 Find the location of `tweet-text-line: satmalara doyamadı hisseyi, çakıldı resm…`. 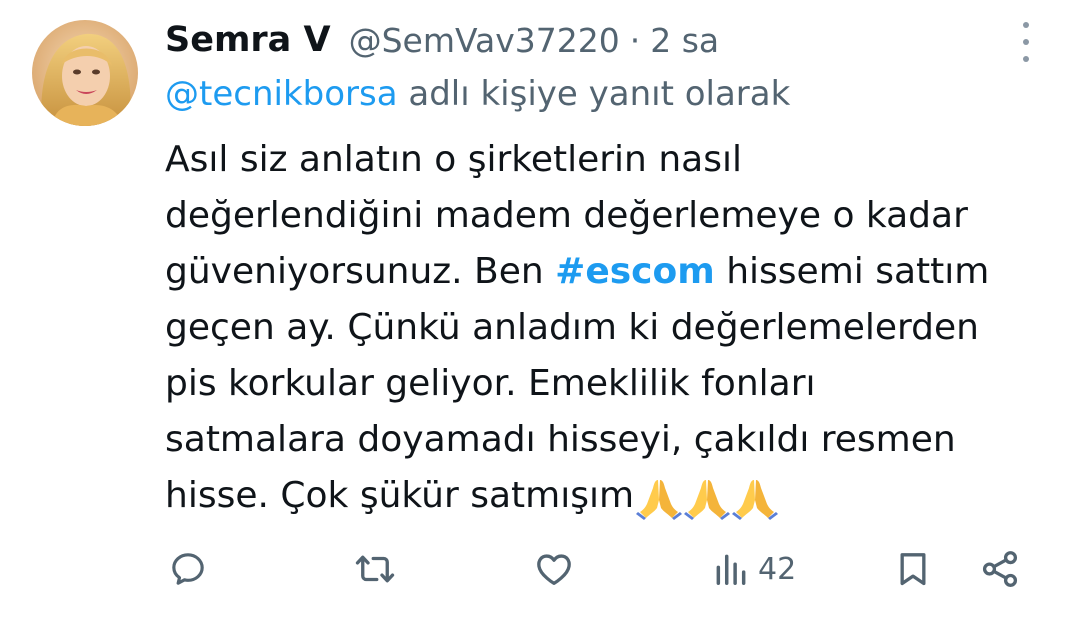

tweet-text-line: satmalara doyamadı hisseyi, çakıldı resm… is located at coordinates (560, 439).